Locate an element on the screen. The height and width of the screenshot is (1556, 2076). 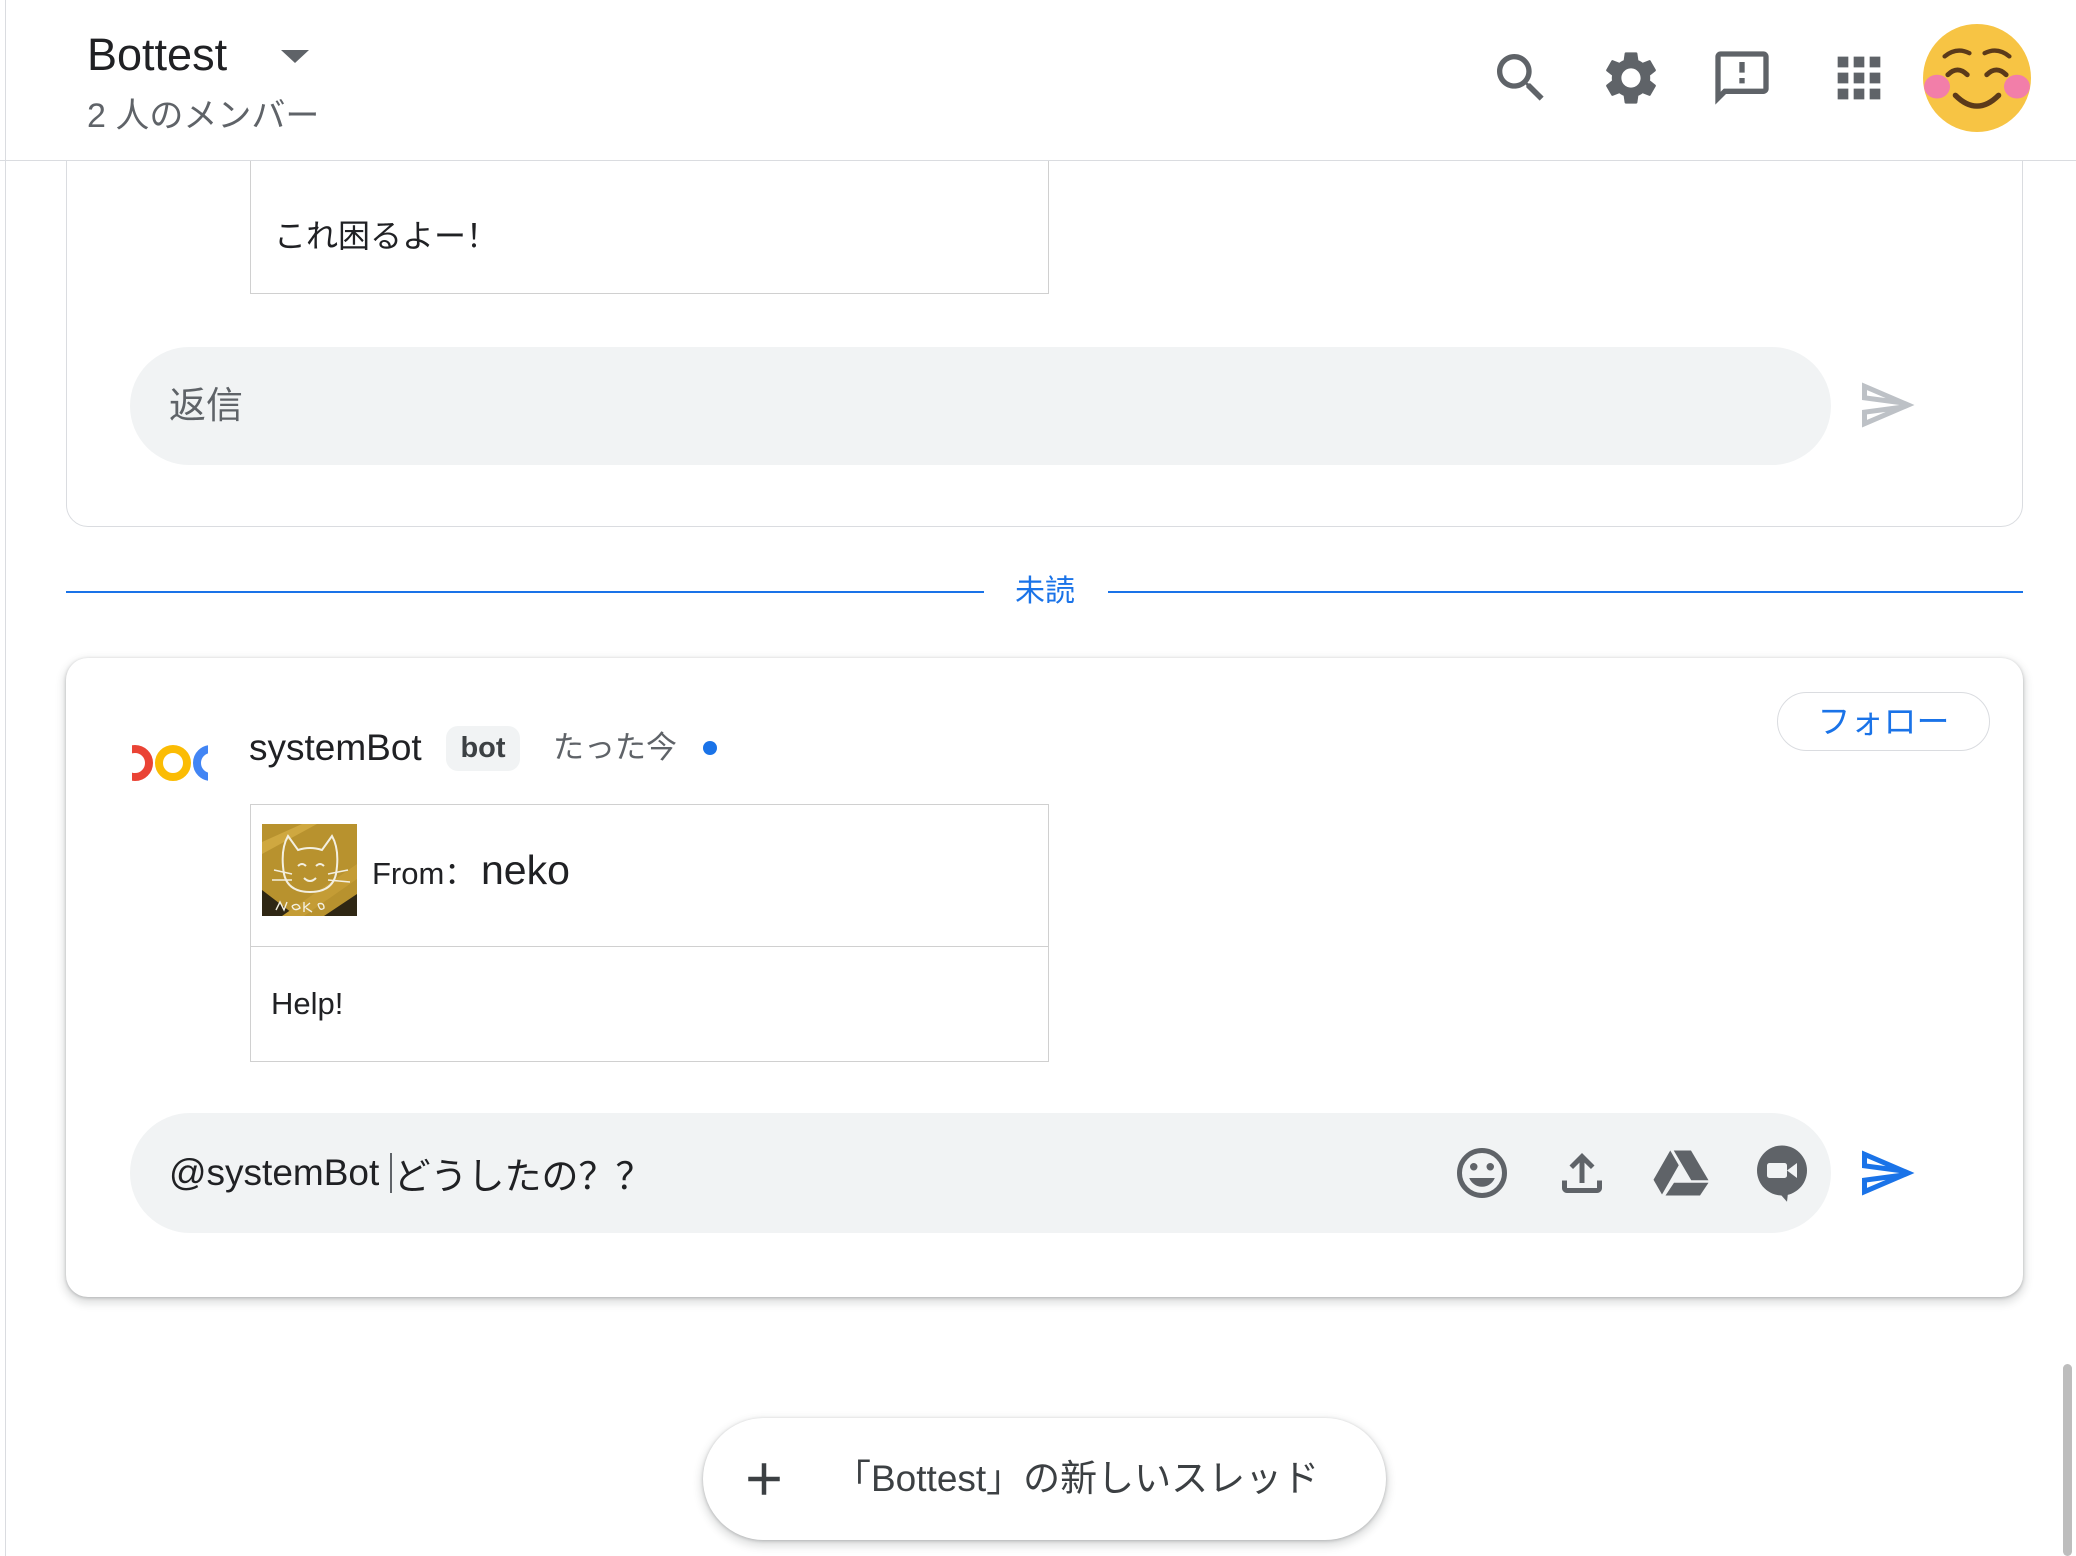
unread-divider-line-right is located at coordinates (1565, 592).